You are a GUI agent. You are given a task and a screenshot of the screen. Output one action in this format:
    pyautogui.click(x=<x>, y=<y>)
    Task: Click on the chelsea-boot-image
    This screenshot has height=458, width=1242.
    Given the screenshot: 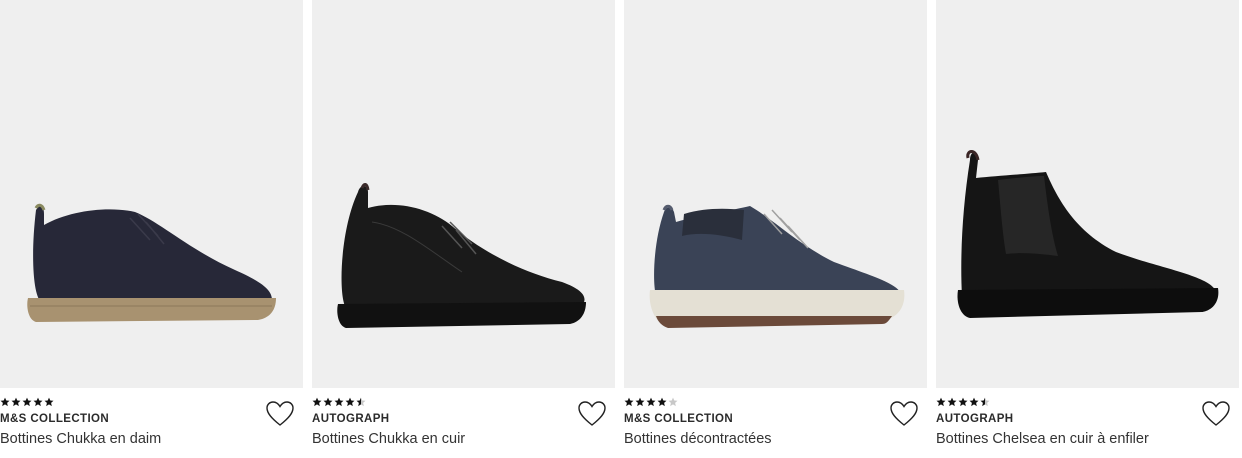 What is the action you would take?
    pyautogui.click(x=1088, y=234)
    